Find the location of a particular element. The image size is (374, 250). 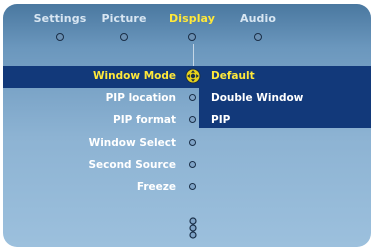

menu-item-second-source: Second Source is located at coordinates (132, 165).